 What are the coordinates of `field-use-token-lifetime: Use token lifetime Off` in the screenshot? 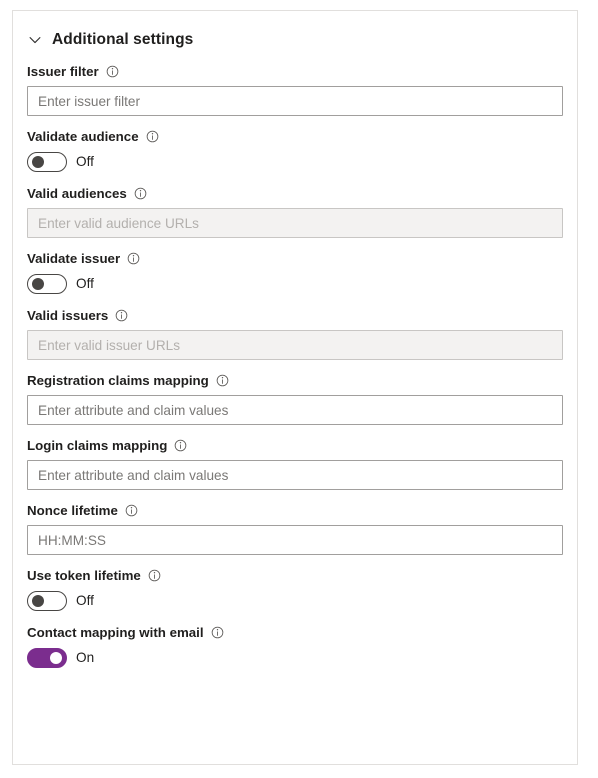 It's located at (295, 589).